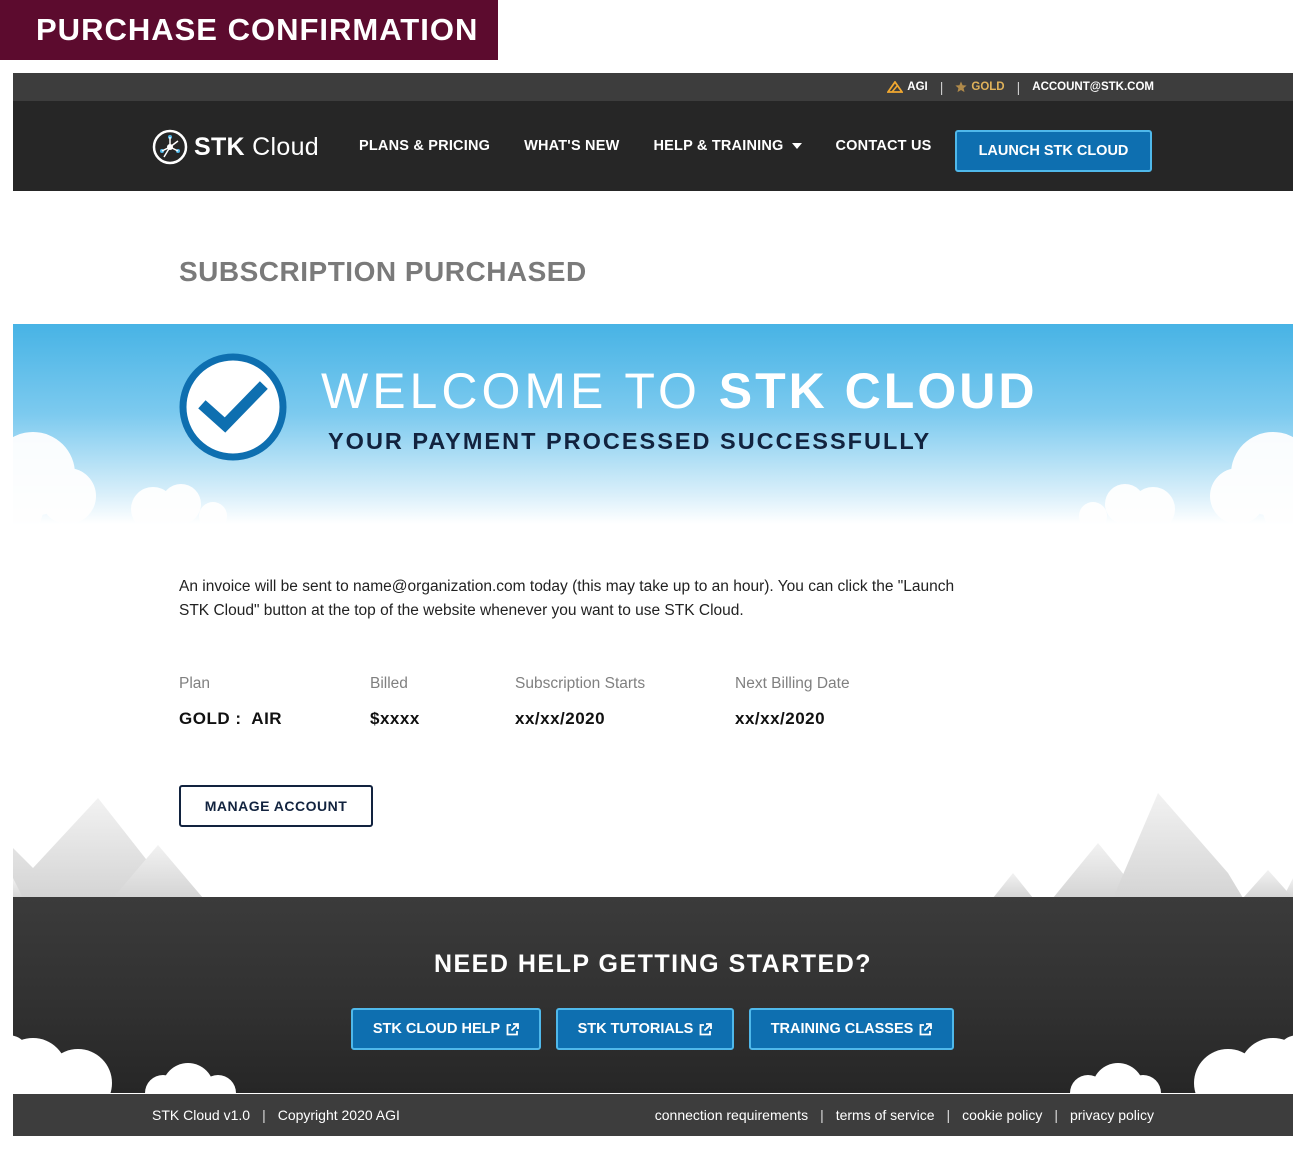 This screenshot has width=1310, height=1151. I want to click on footer-version: STK Cloud v1.0, so click(201, 1115).